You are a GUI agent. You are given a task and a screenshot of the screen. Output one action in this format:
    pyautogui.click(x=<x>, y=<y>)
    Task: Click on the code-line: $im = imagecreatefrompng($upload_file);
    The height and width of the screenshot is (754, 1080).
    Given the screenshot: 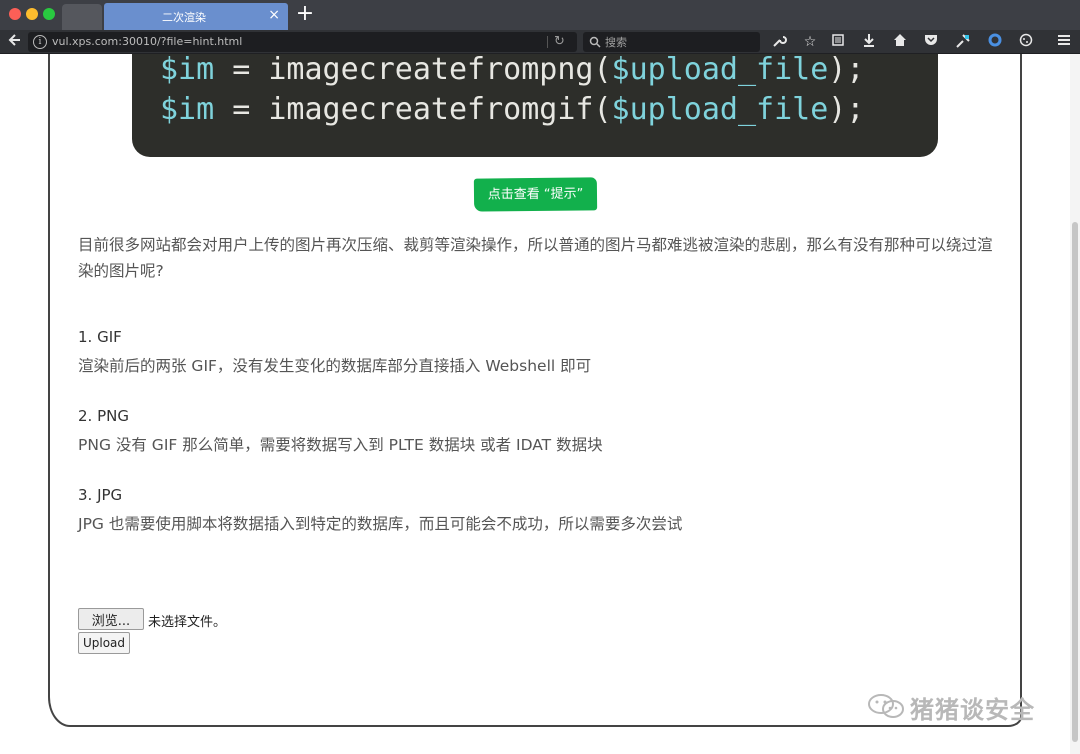 What is the action you would take?
    pyautogui.click(x=512, y=70)
    